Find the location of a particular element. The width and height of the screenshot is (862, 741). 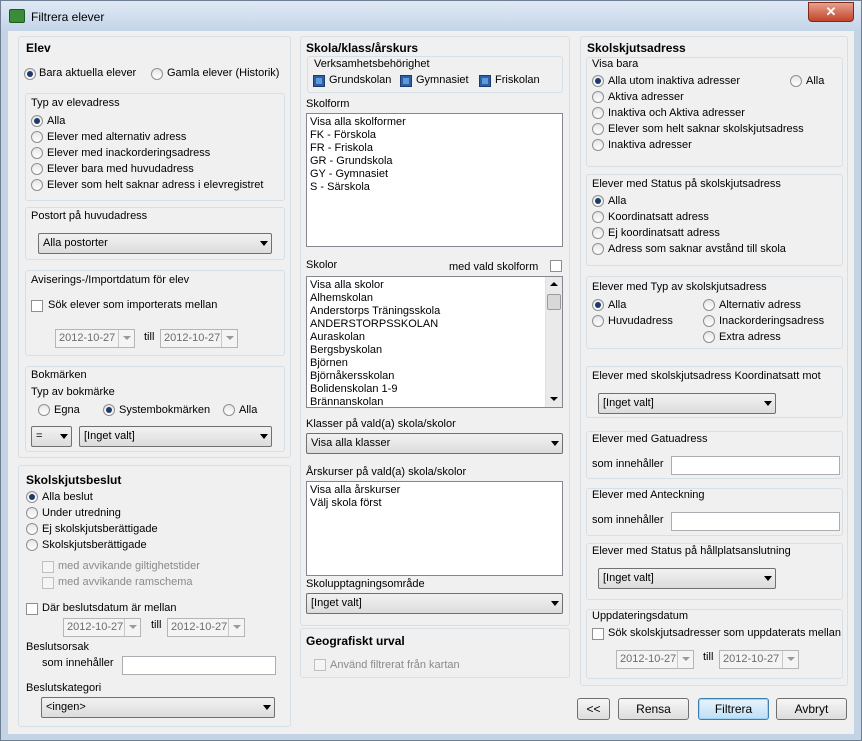

typ-adress-header: Elever med Typ av skolskjutsadress is located at coordinates (679, 287).